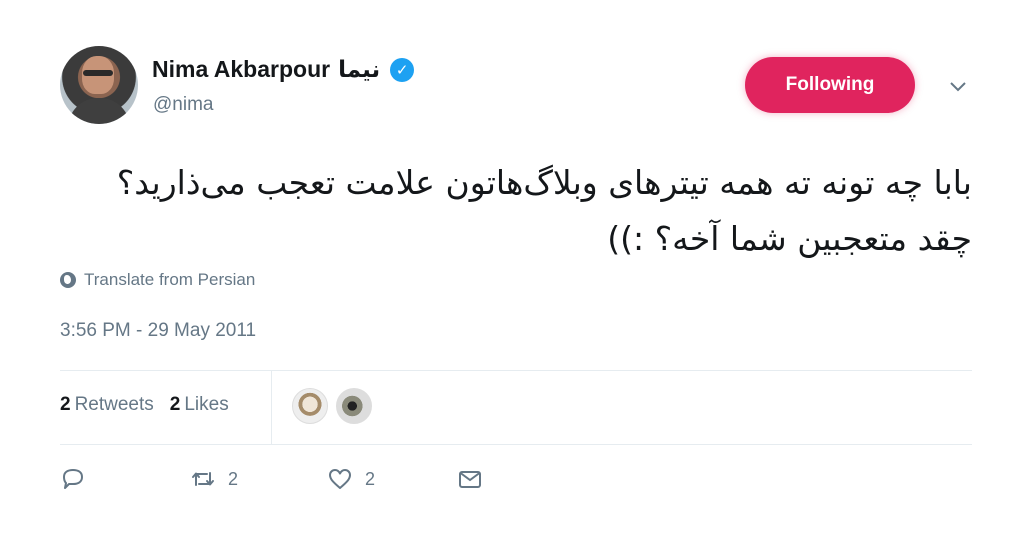 Image resolution: width=1032 pixels, height=544 pixels. Describe the element at coordinates (241, 69) in the screenshot. I see `author-name: Nima Akbarpour` at that location.